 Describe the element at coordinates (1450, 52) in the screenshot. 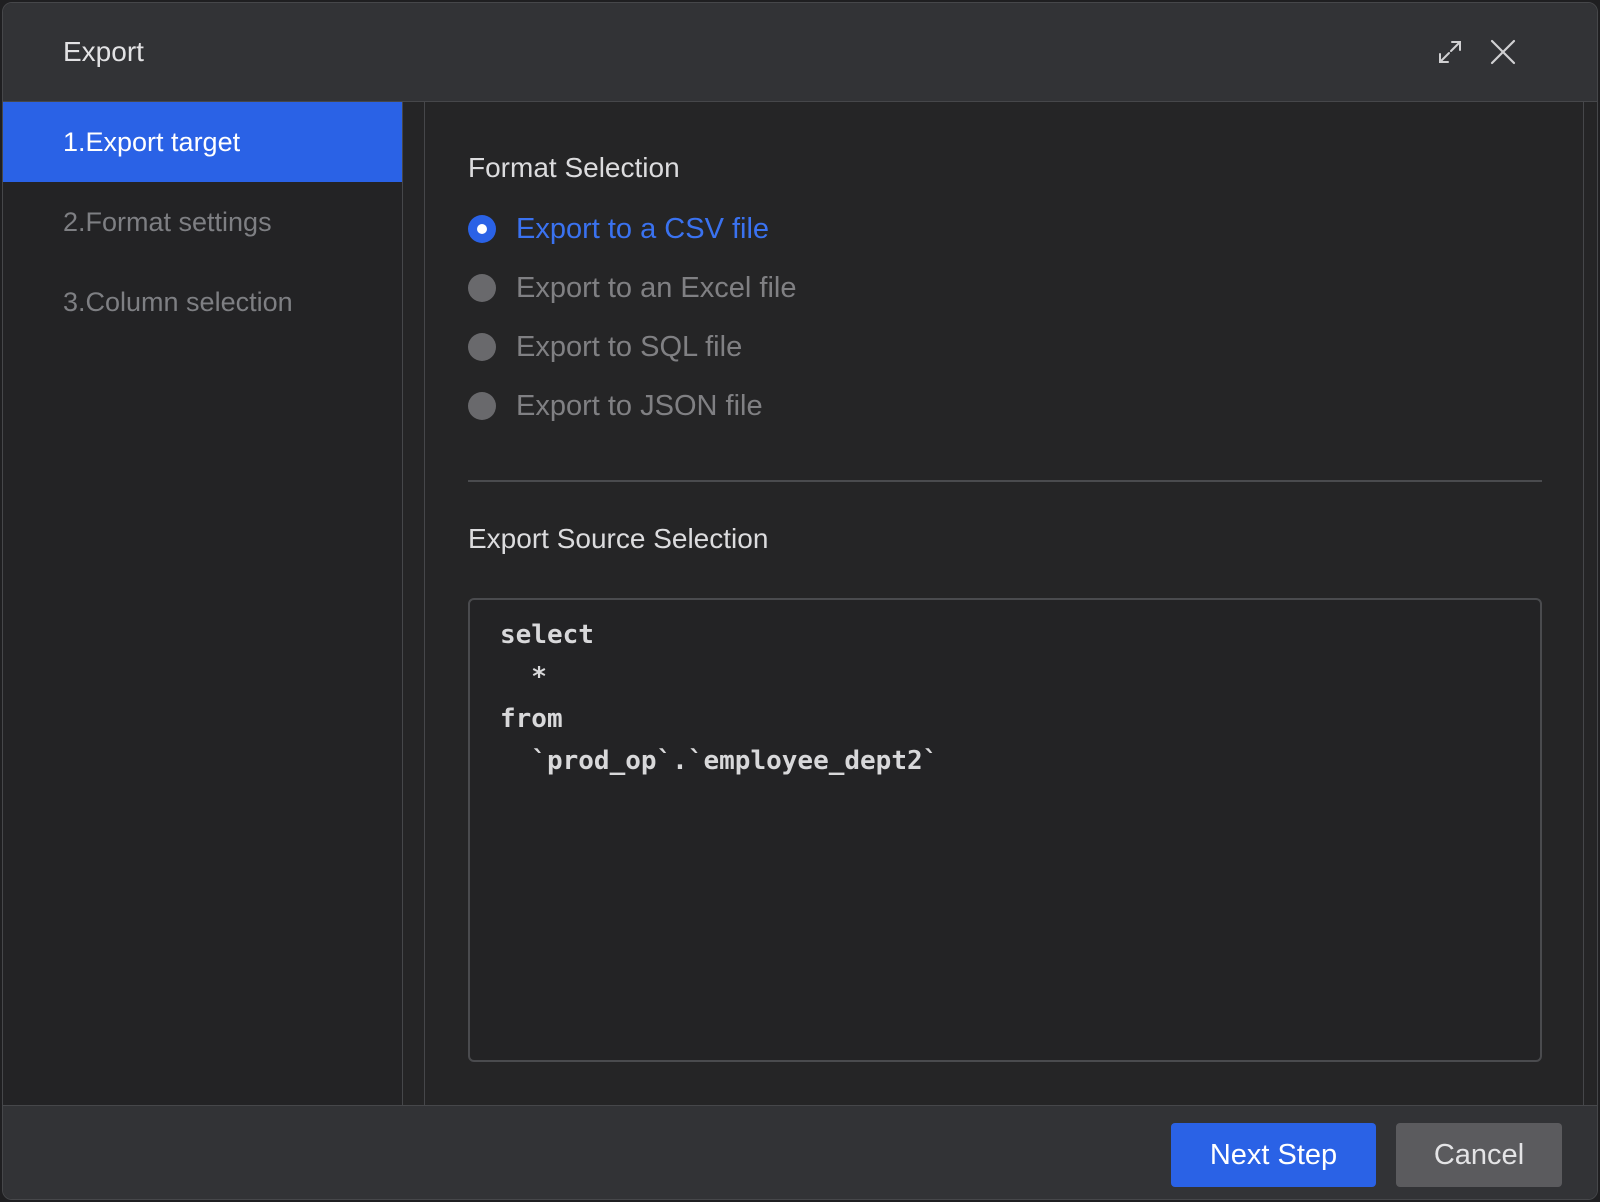

I see `expand-icon` at that location.